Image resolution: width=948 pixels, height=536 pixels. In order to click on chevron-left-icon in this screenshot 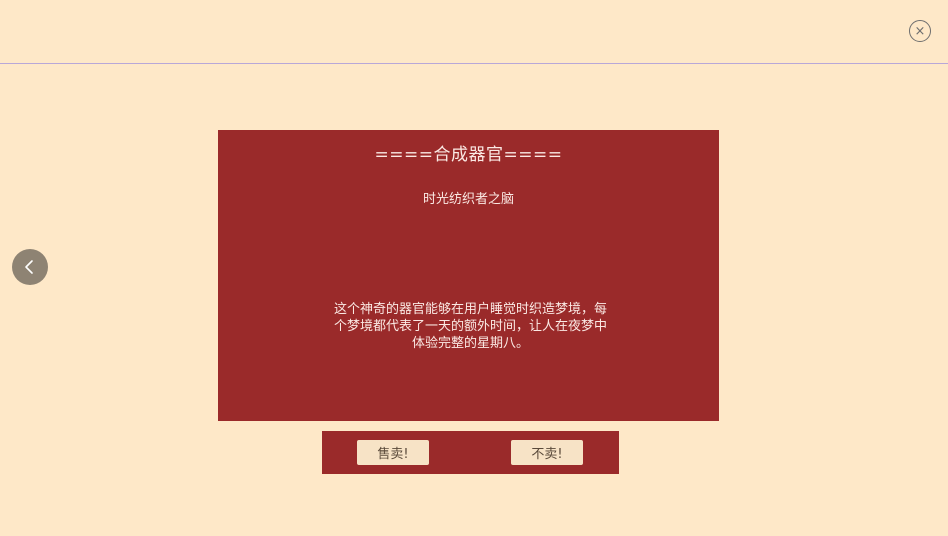, I will do `click(29, 267)`.